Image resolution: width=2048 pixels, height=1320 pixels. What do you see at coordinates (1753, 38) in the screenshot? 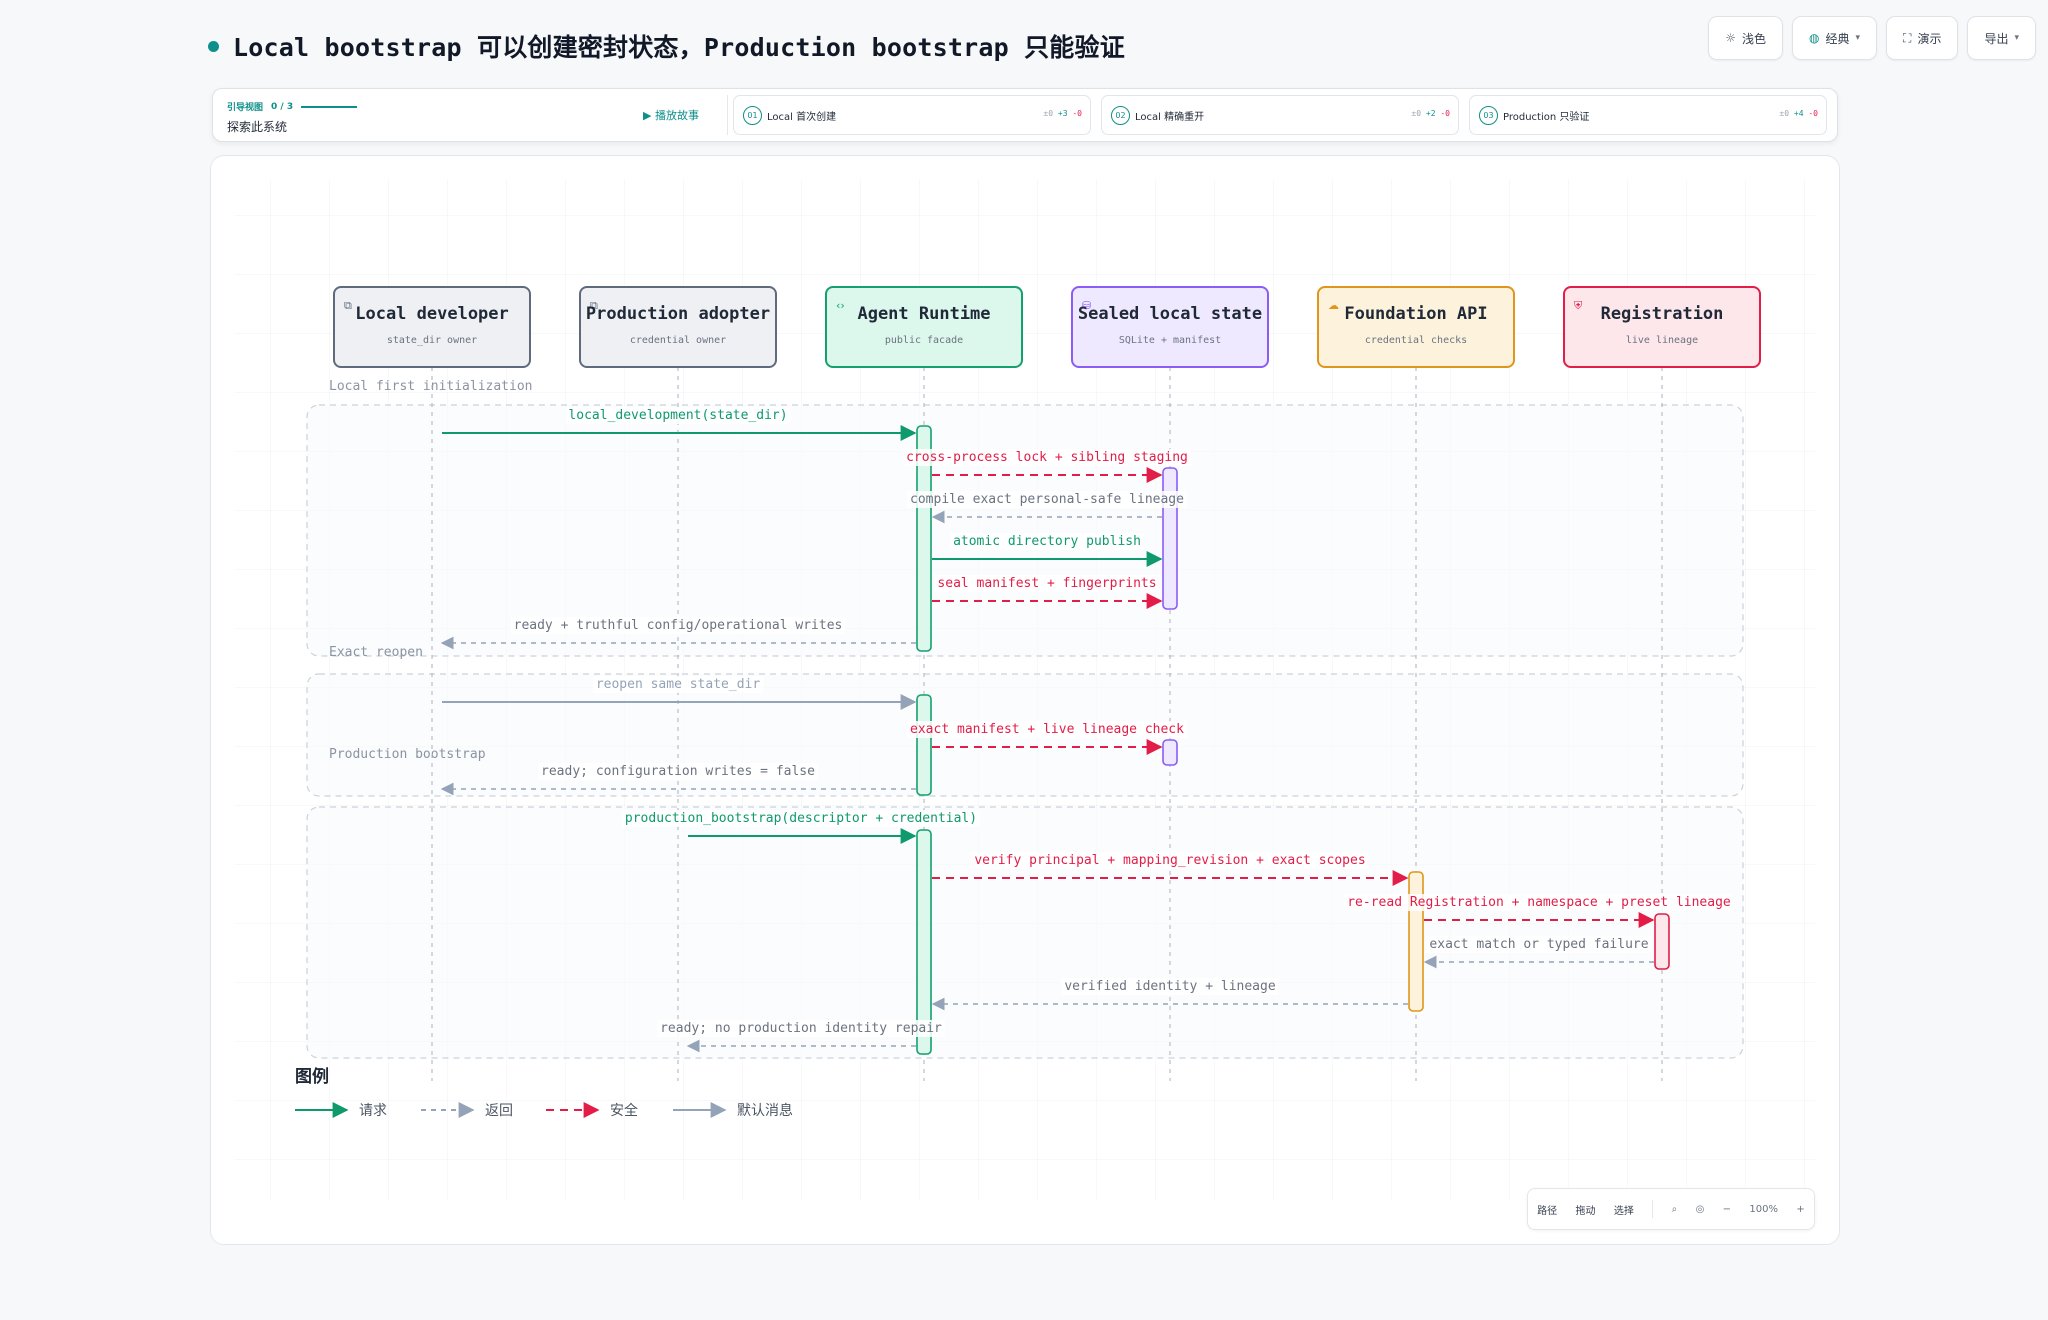
I see `theme-light-label: 浅色` at bounding box center [1753, 38].